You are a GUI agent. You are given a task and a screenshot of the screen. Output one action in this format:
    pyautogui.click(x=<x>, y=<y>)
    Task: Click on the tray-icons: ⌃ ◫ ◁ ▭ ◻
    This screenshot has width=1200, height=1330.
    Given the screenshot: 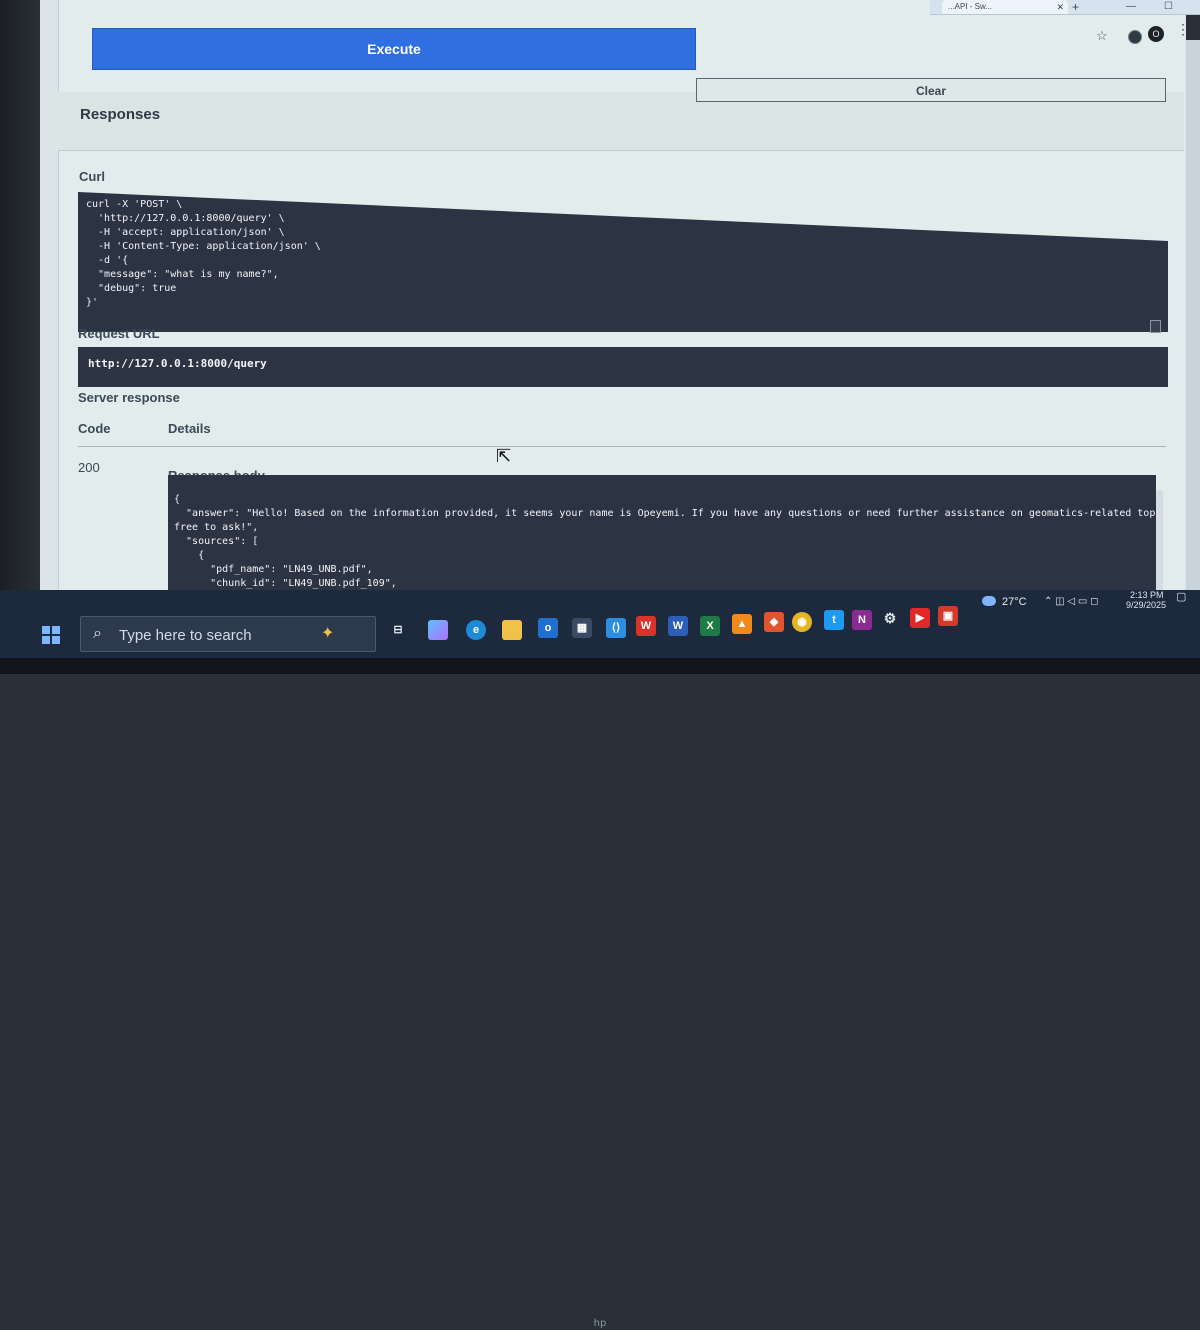 What is the action you would take?
    pyautogui.click(x=1071, y=601)
    